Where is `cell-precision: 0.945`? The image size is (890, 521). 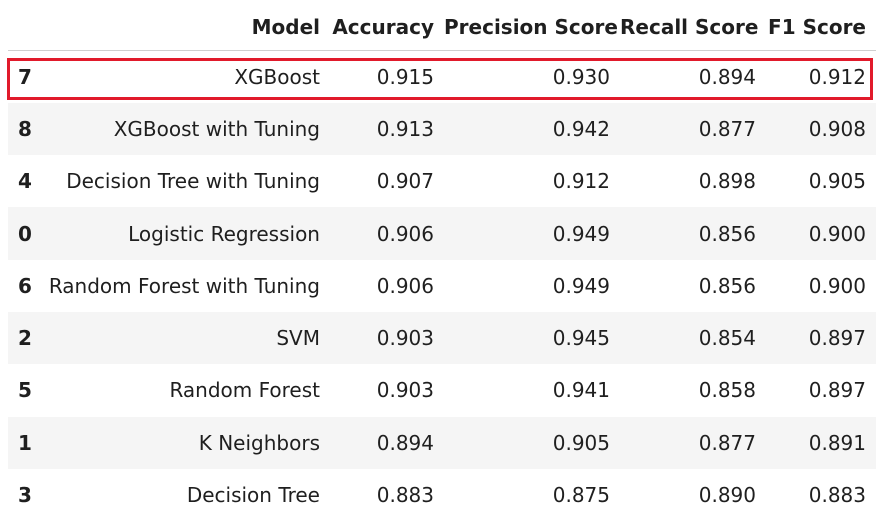
cell-precision: 0.945 is located at coordinates (532, 338).